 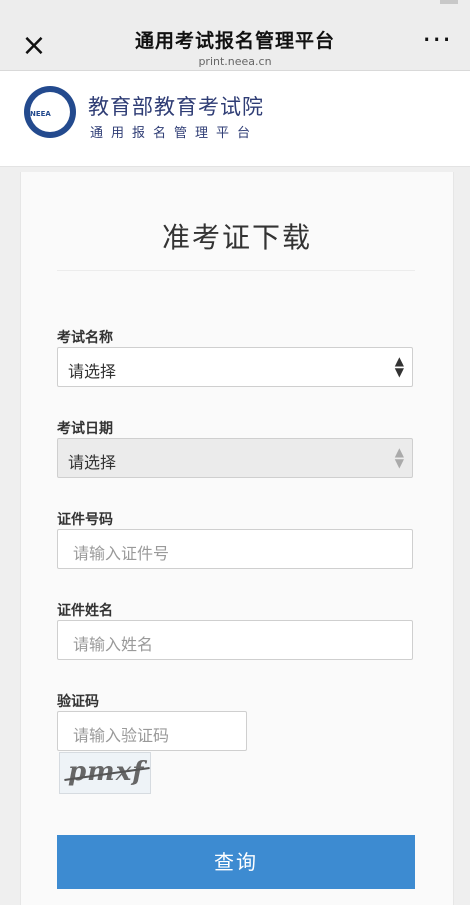 What do you see at coordinates (235, 61) in the screenshot?
I see `page-subtitle-url: print.neea.cn` at bounding box center [235, 61].